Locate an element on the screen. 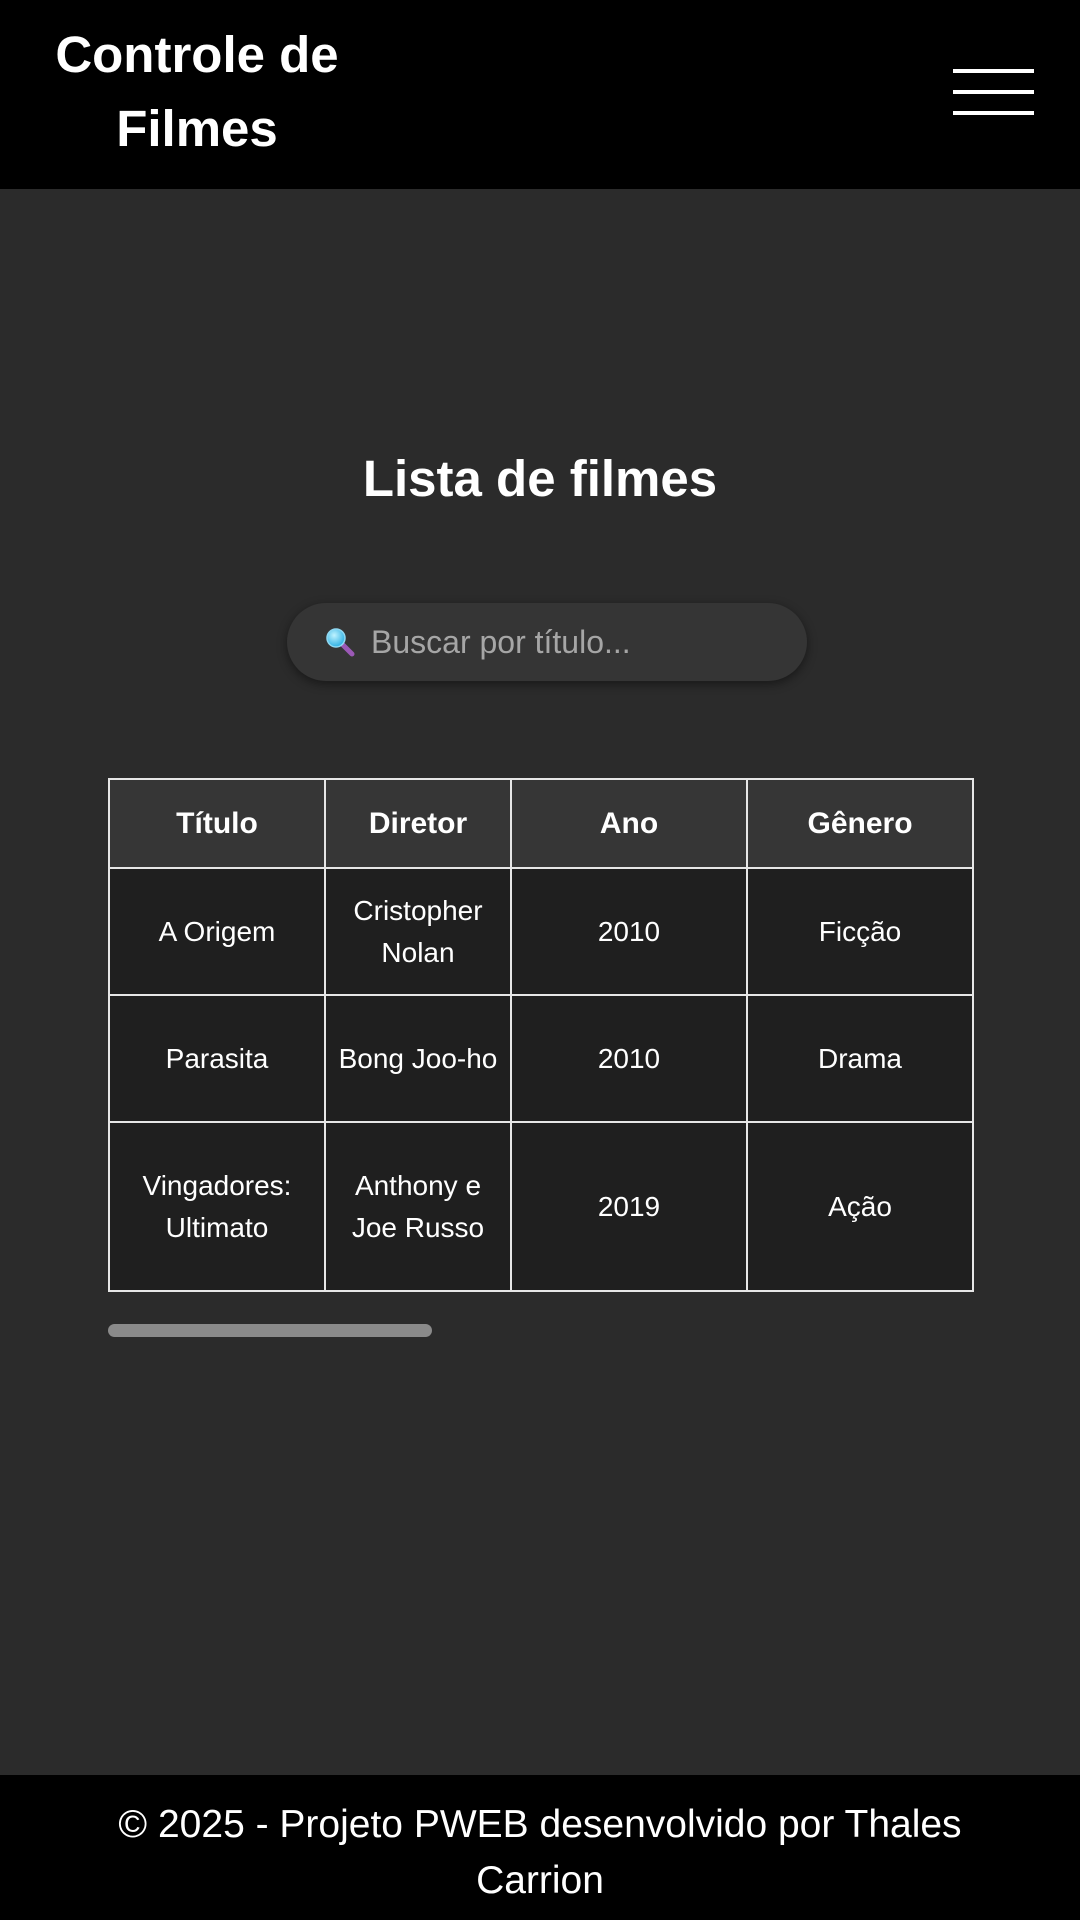  search-box is located at coordinates (547, 642).